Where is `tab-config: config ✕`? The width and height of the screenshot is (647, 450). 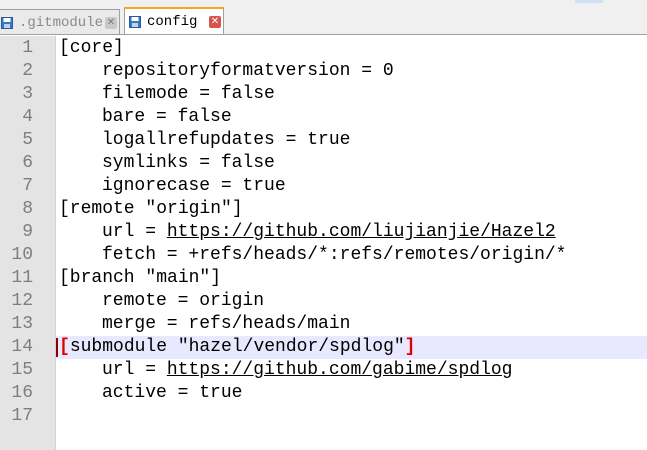 tab-config: config ✕ is located at coordinates (174, 21).